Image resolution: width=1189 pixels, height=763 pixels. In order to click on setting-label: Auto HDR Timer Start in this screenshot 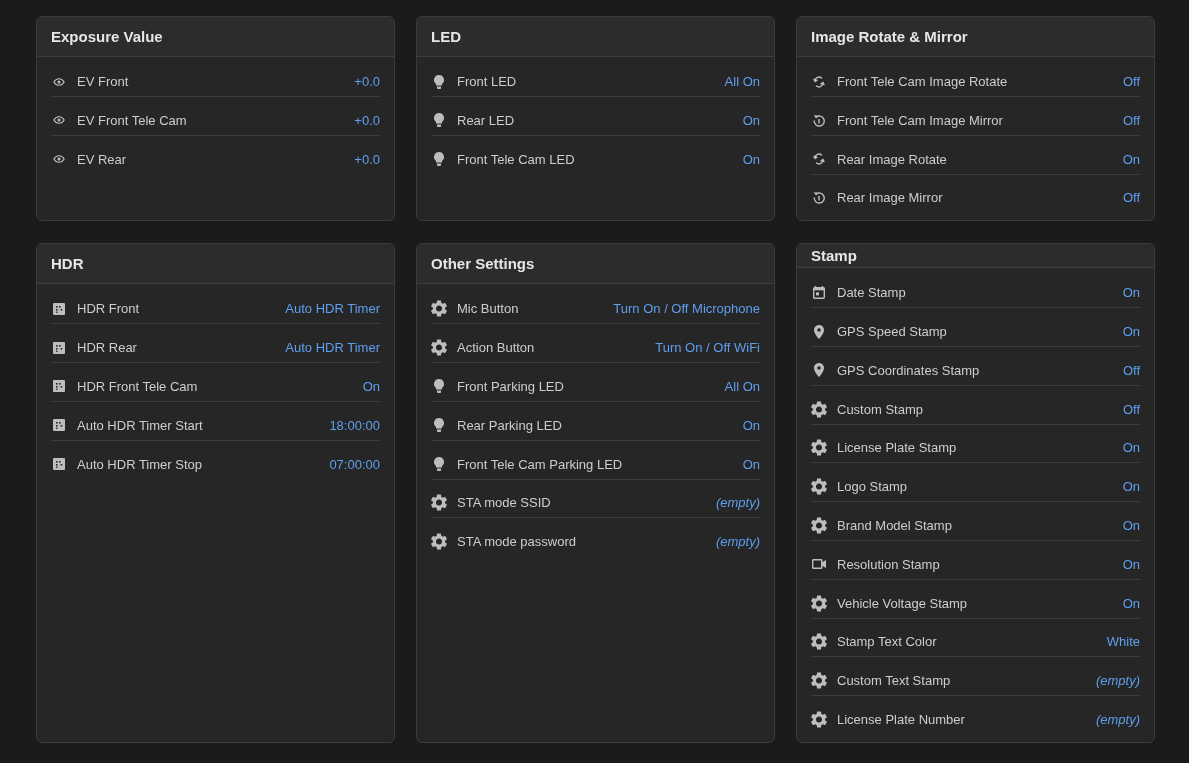, I will do `click(140, 425)`.